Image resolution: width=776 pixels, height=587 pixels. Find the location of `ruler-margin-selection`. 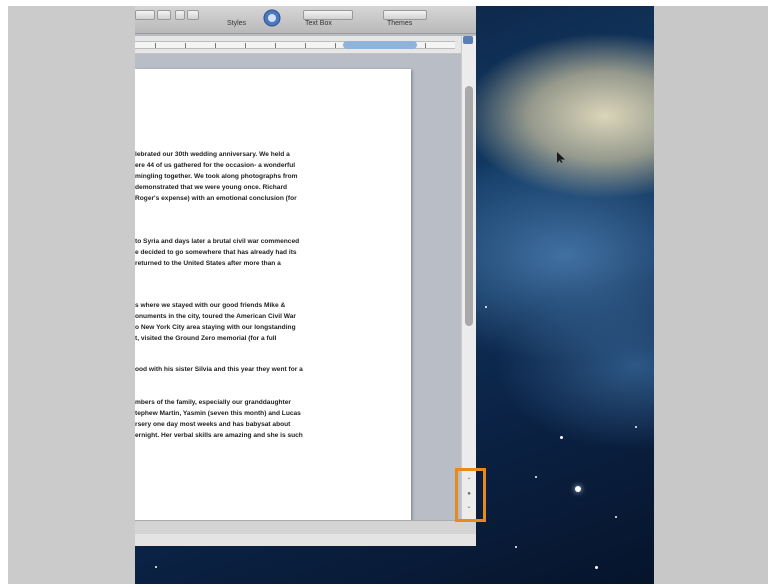

ruler-margin-selection is located at coordinates (380, 45).